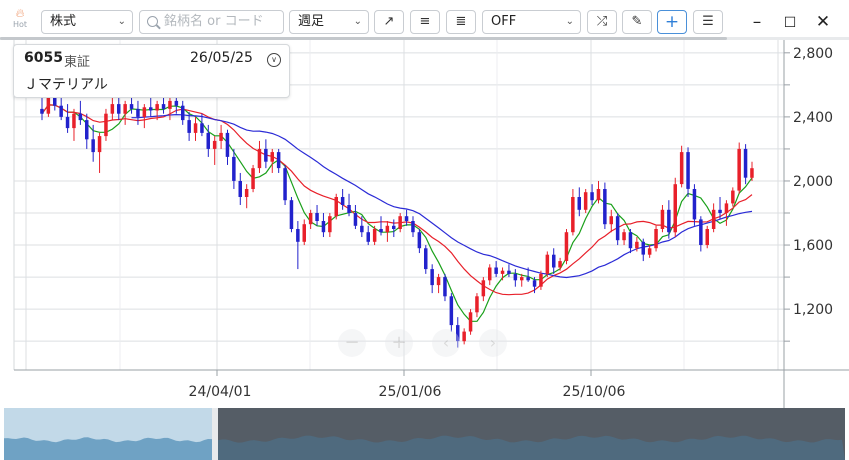 The height and width of the screenshot is (460, 849). I want to click on price-tick-label: 1,600, so click(813, 246).